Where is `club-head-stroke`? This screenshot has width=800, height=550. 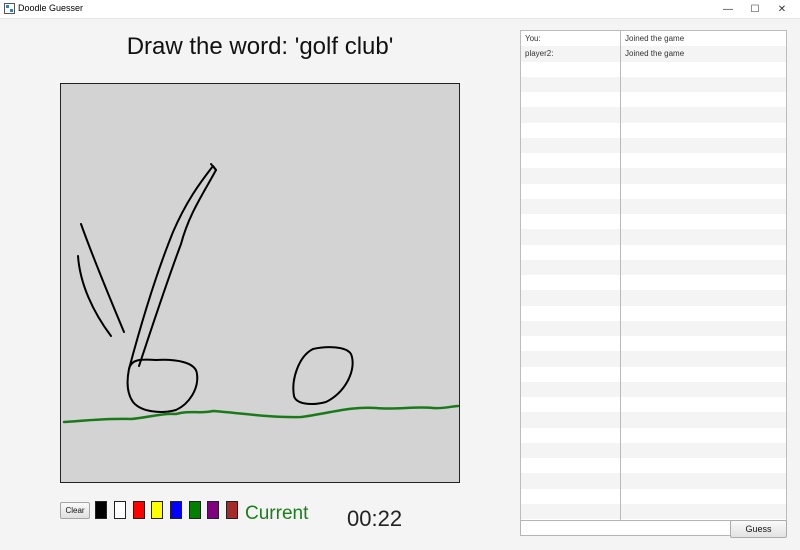
club-head-stroke is located at coordinates (162, 385).